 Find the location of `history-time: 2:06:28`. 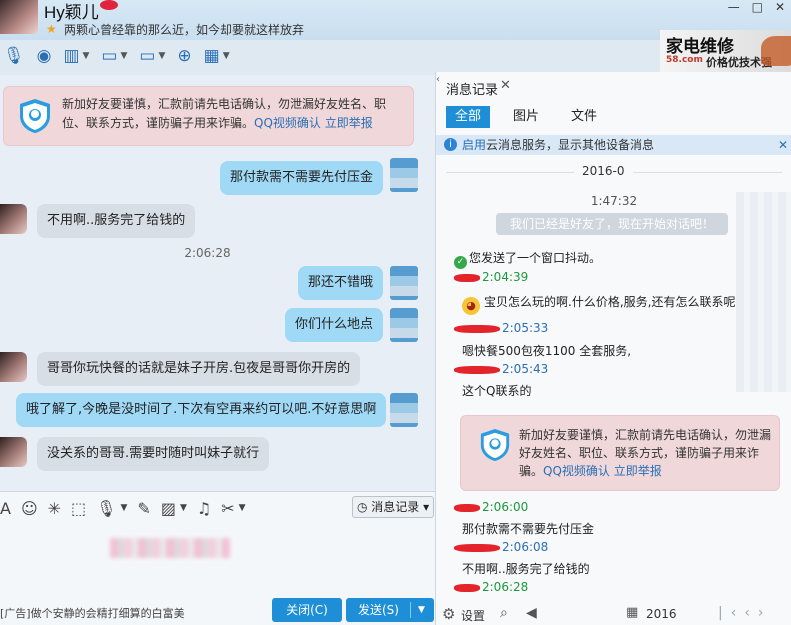

history-time: 2:06:28 is located at coordinates (505, 587).